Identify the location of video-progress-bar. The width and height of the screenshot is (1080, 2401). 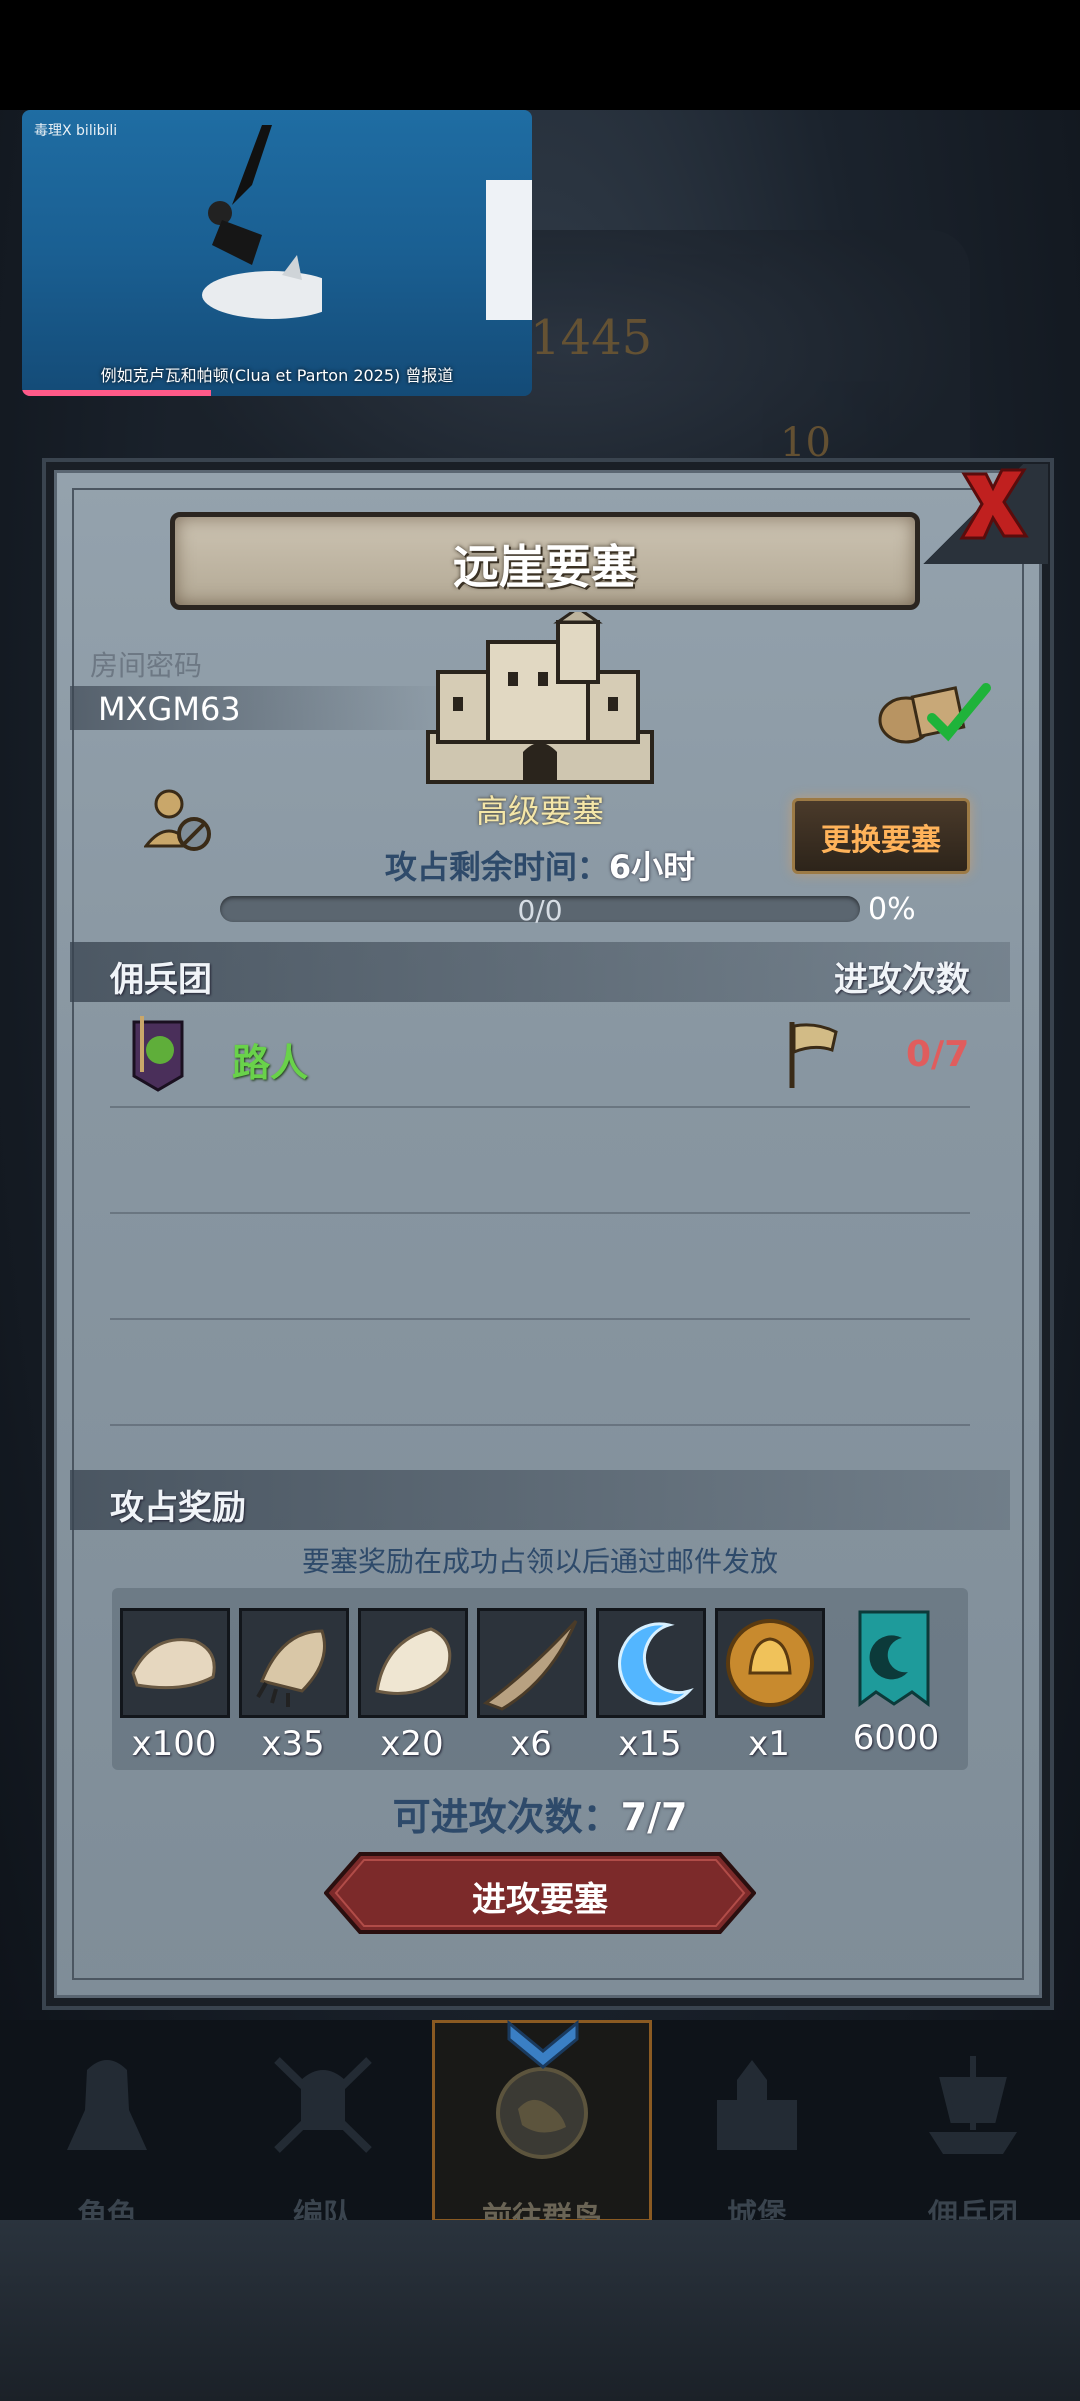
(116, 393).